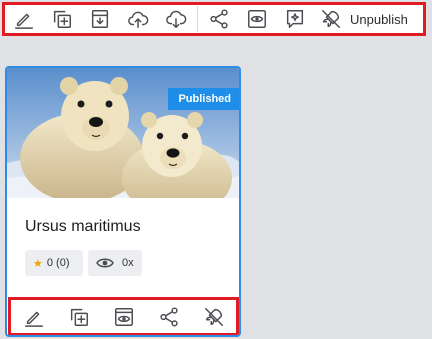  I want to click on upload-button, so click(138, 19).